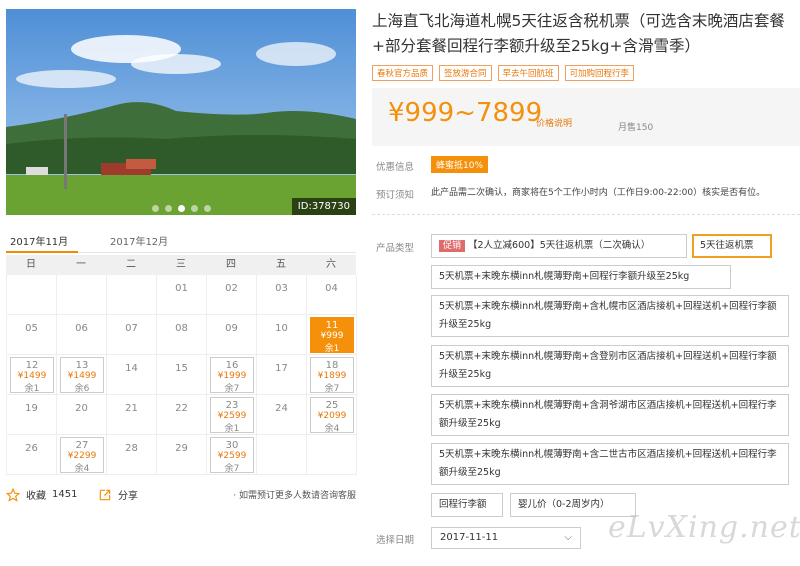 This screenshot has width=800, height=566. I want to click on day-number: 12, so click(32, 365).